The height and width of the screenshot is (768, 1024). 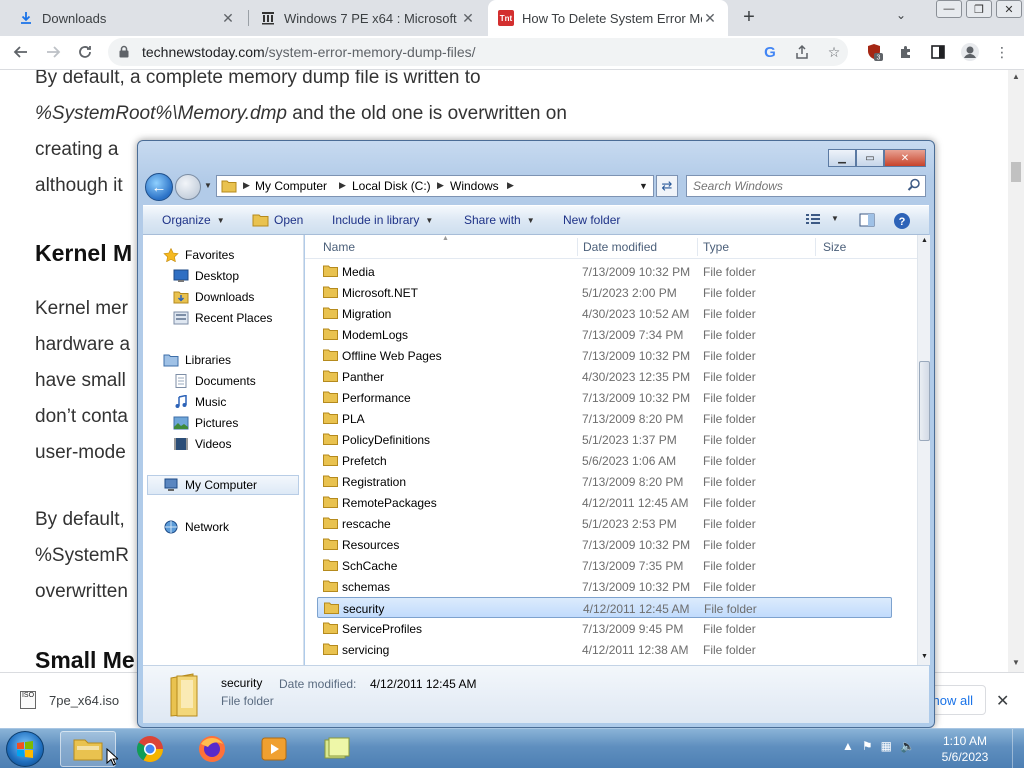 What do you see at coordinates (749, 17) in the screenshot?
I see `new-tab-icon: +` at bounding box center [749, 17].